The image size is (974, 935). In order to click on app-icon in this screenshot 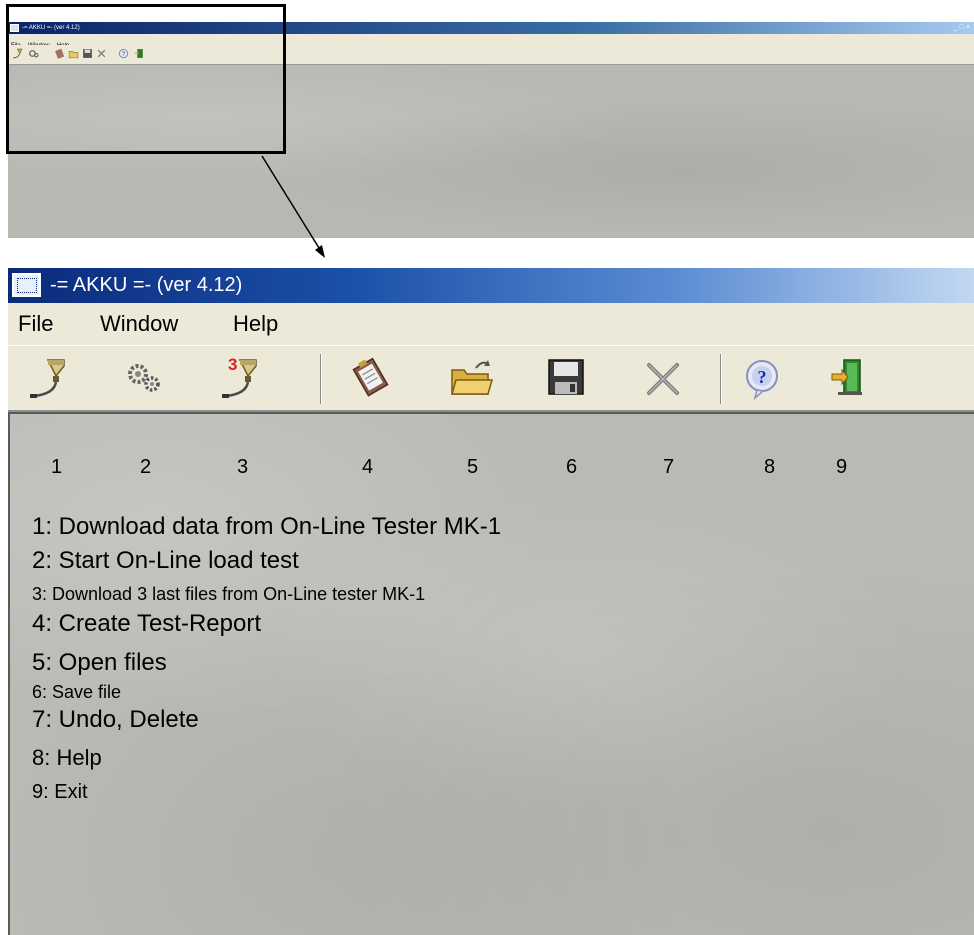, I will do `click(26, 285)`.